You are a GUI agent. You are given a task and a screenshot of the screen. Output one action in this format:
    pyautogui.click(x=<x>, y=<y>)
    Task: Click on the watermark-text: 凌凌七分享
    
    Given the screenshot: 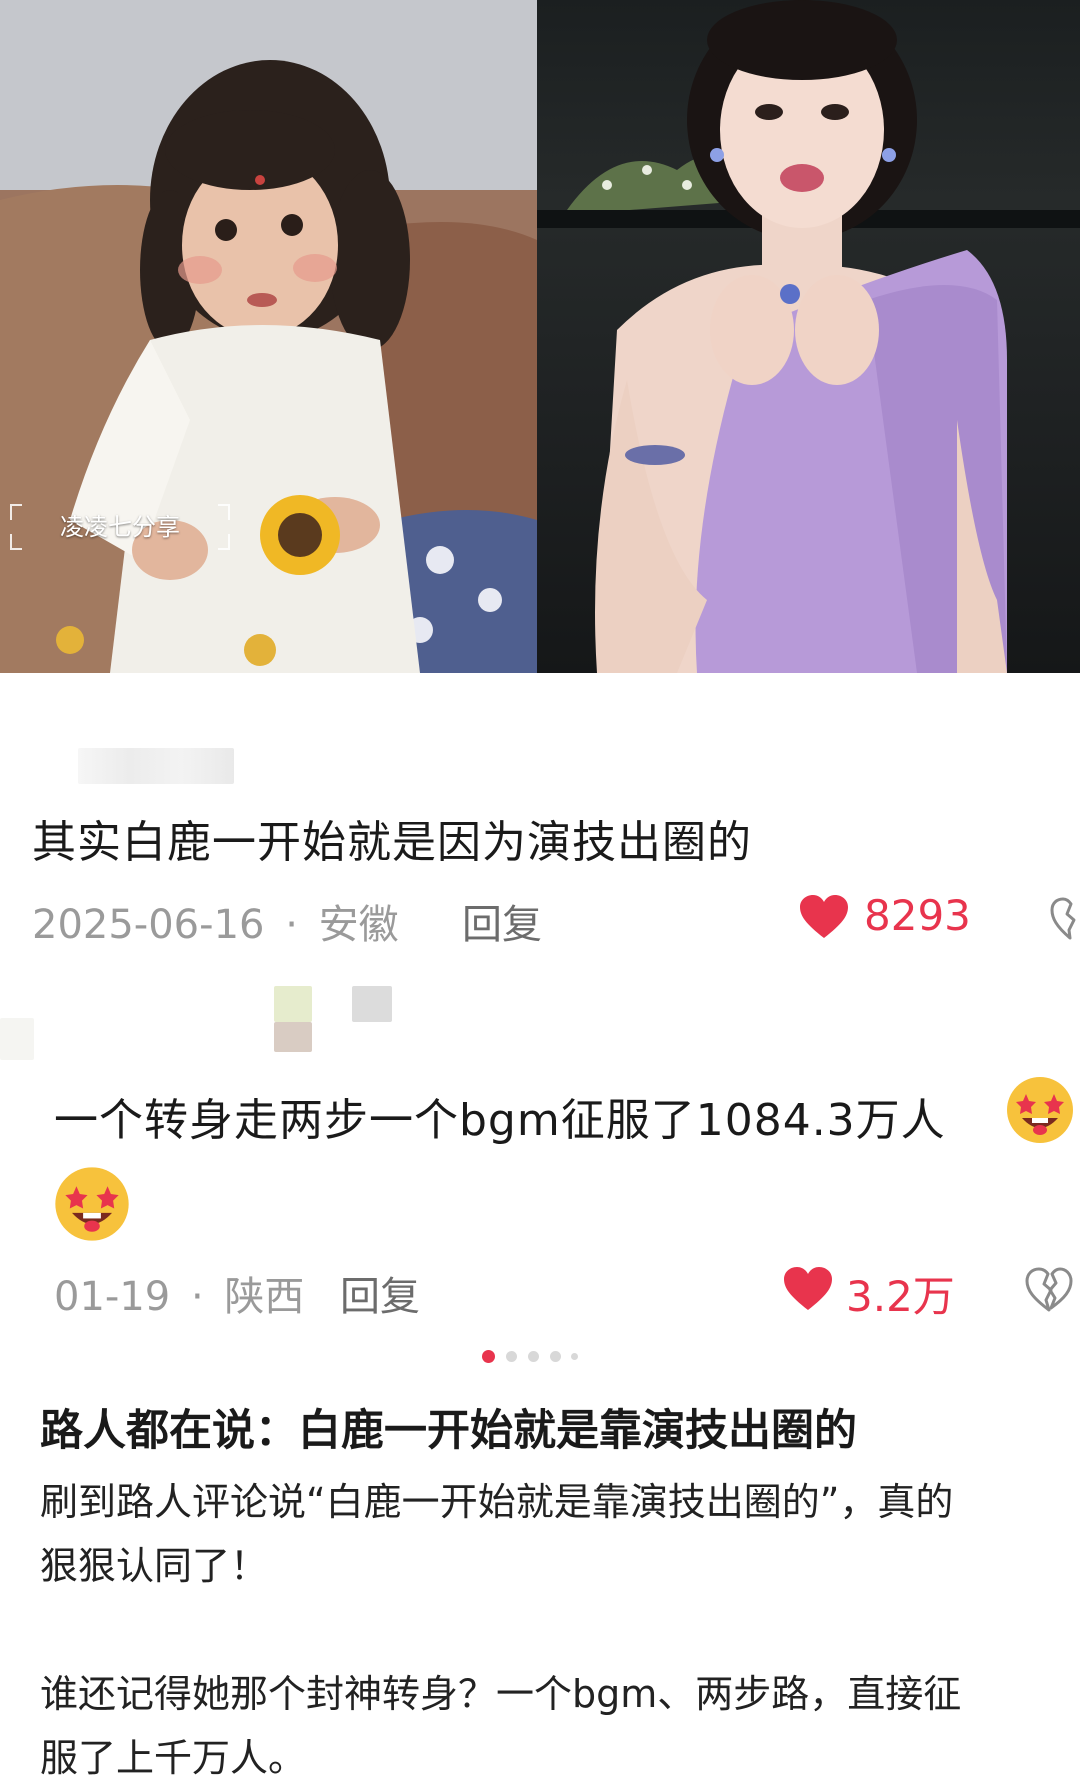 What is the action you would take?
    pyautogui.click(x=120, y=527)
    